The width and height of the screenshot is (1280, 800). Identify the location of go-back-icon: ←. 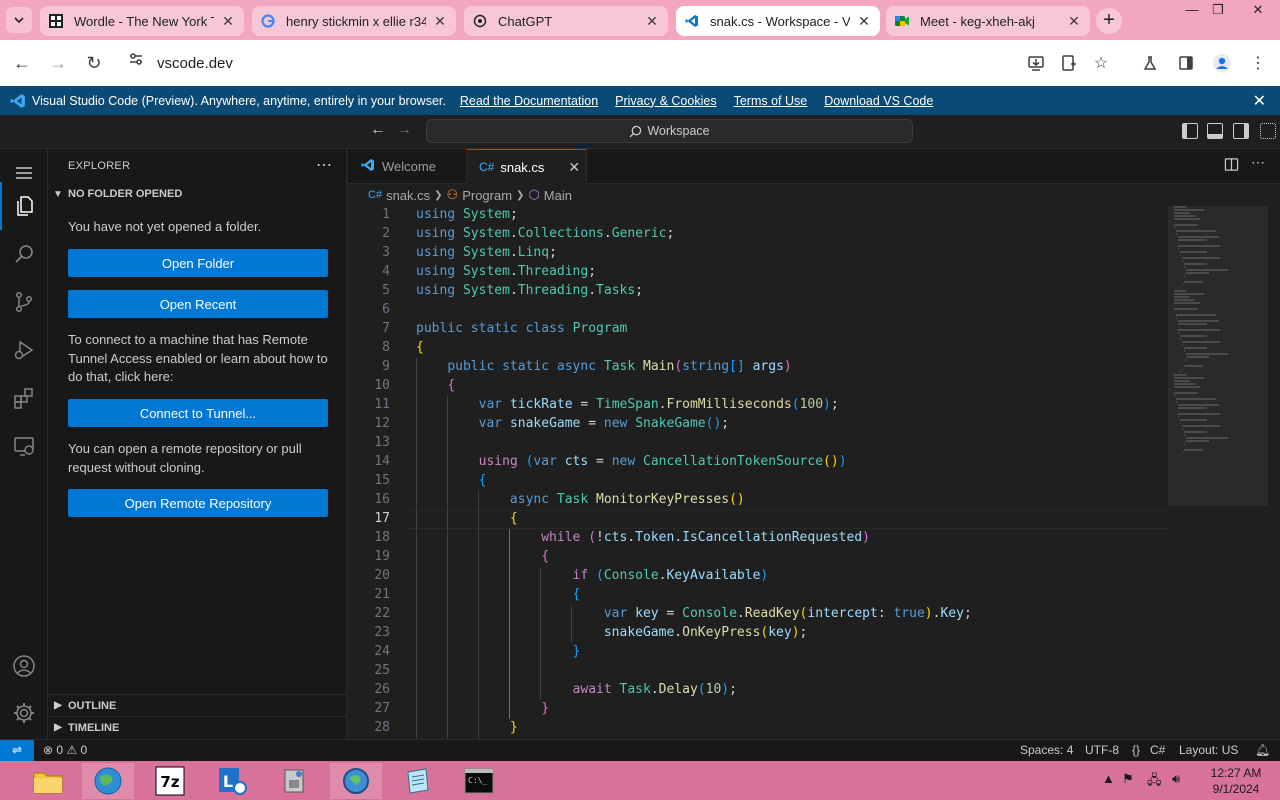
(378, 130).